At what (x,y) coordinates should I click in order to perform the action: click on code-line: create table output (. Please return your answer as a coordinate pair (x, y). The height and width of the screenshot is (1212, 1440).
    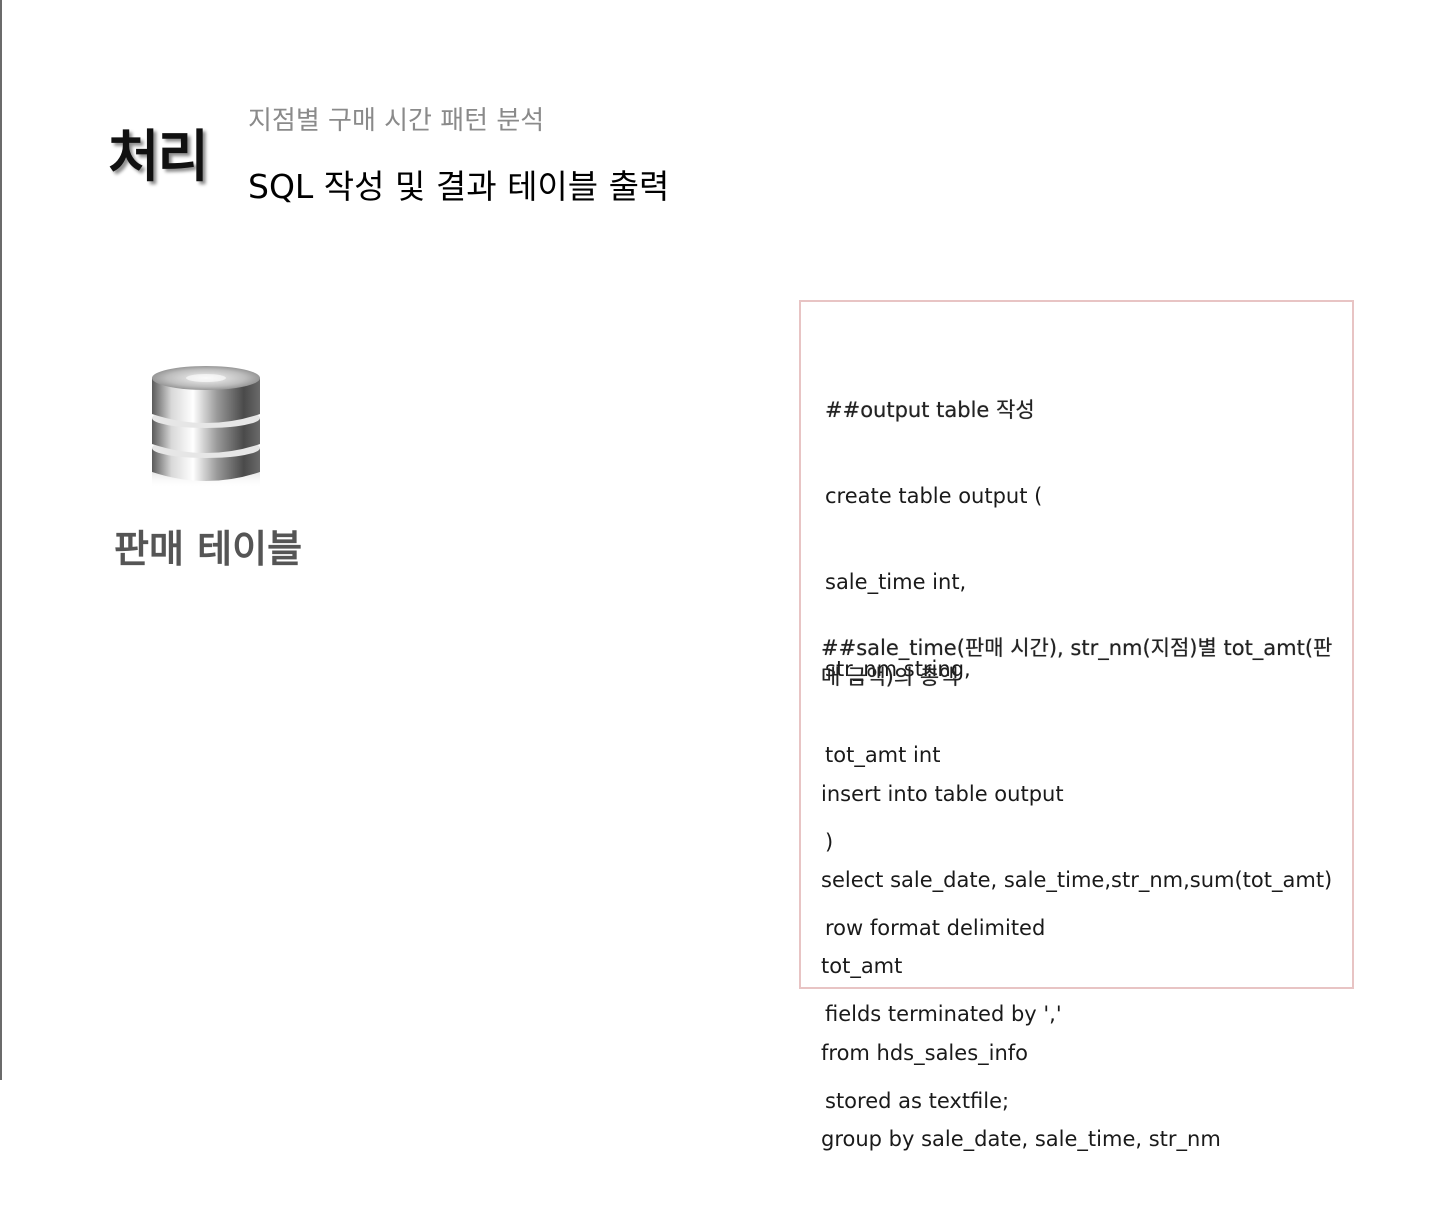
    Looking at the image, I should click on (934, 495).